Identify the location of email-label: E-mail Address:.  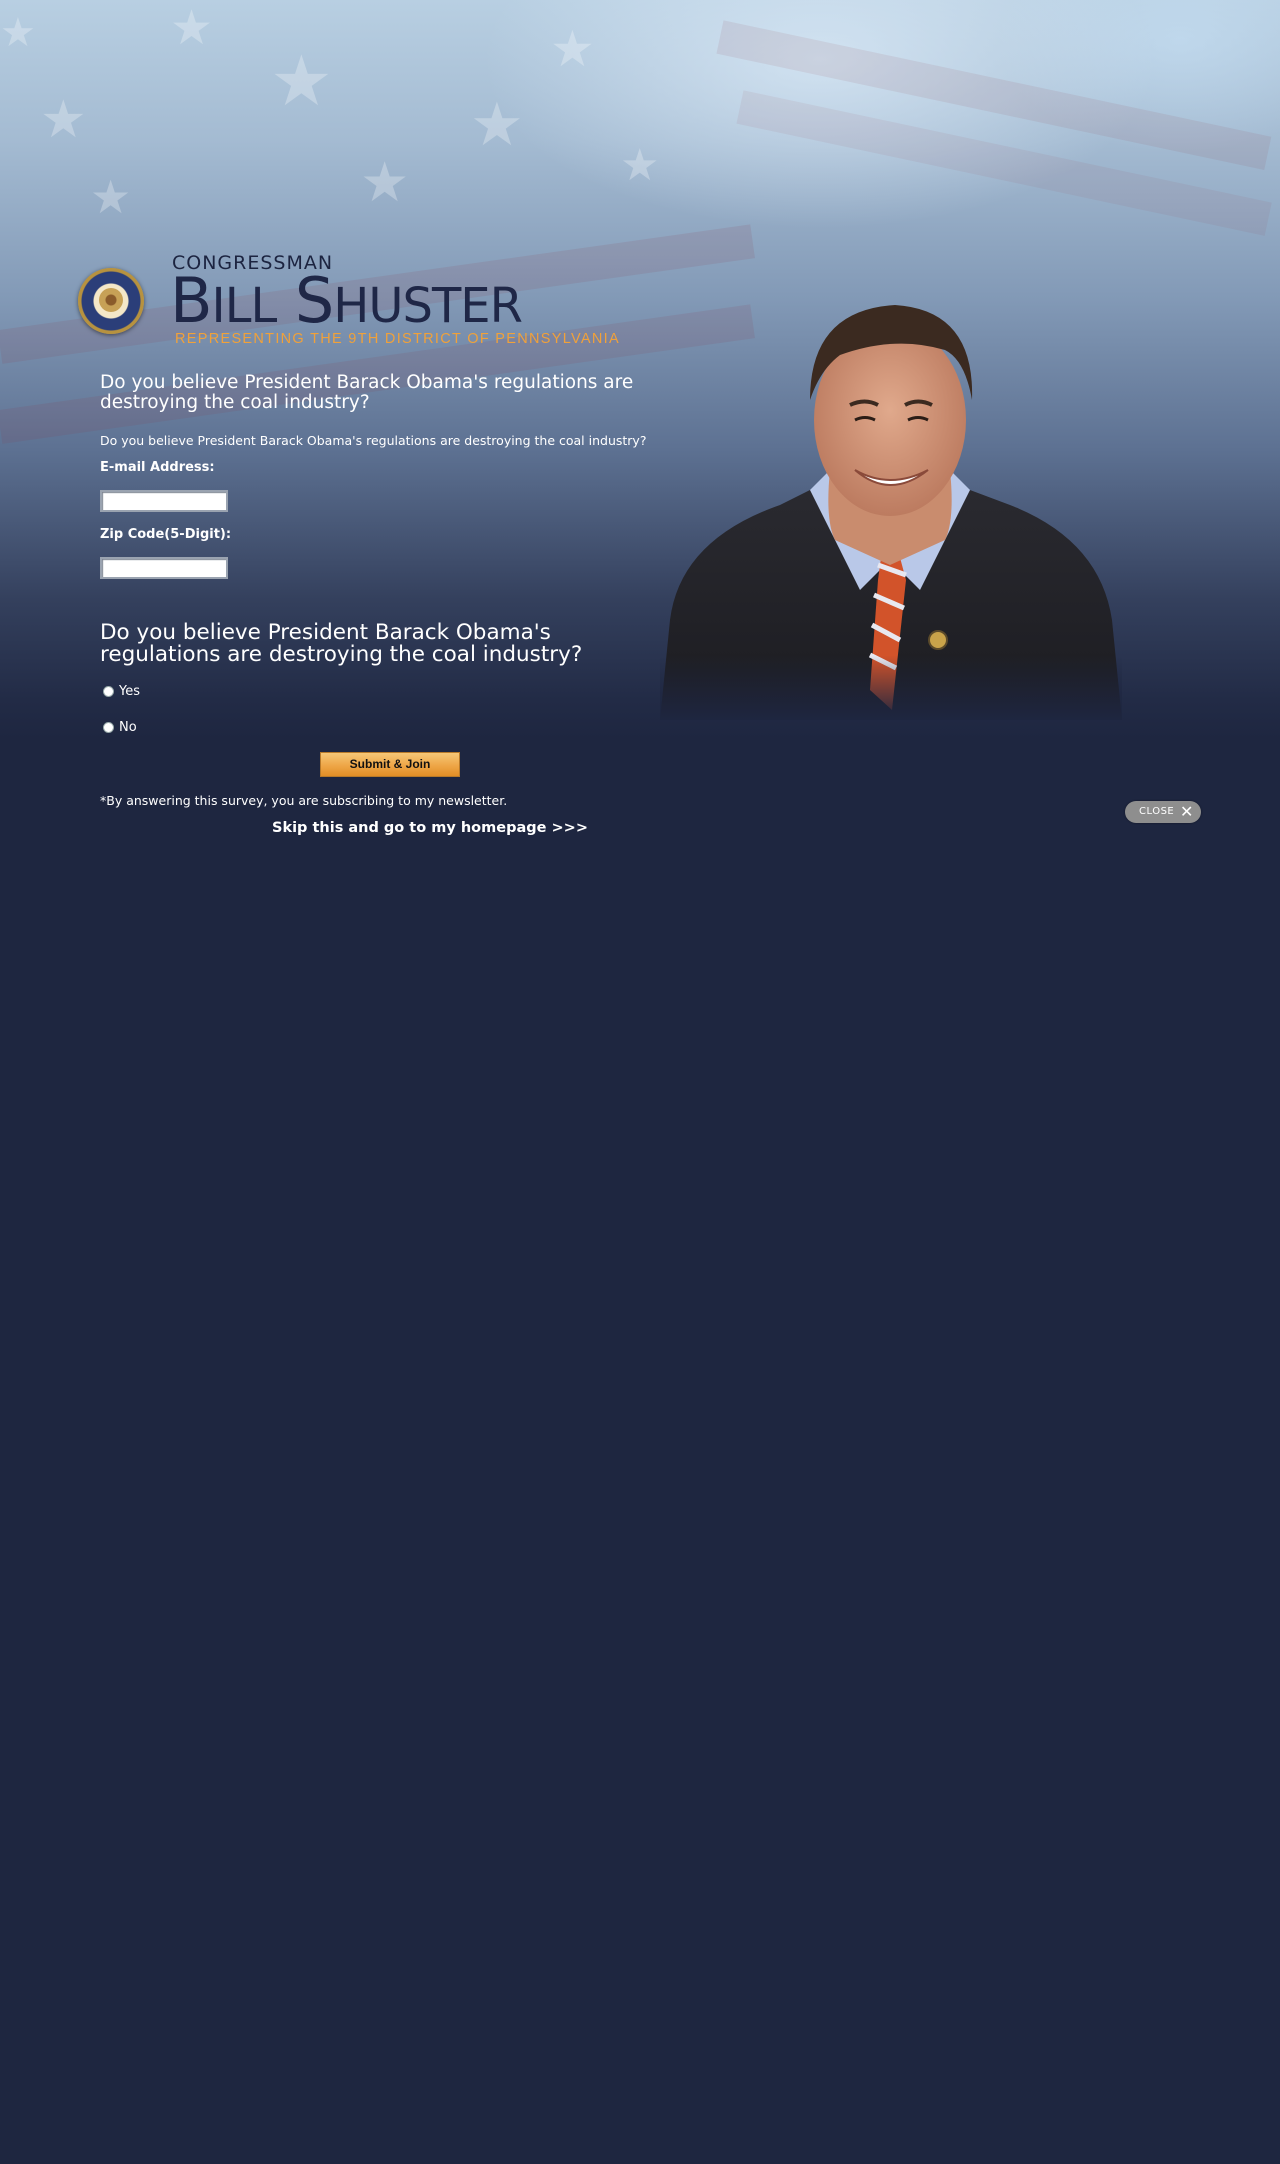
(157, 467).